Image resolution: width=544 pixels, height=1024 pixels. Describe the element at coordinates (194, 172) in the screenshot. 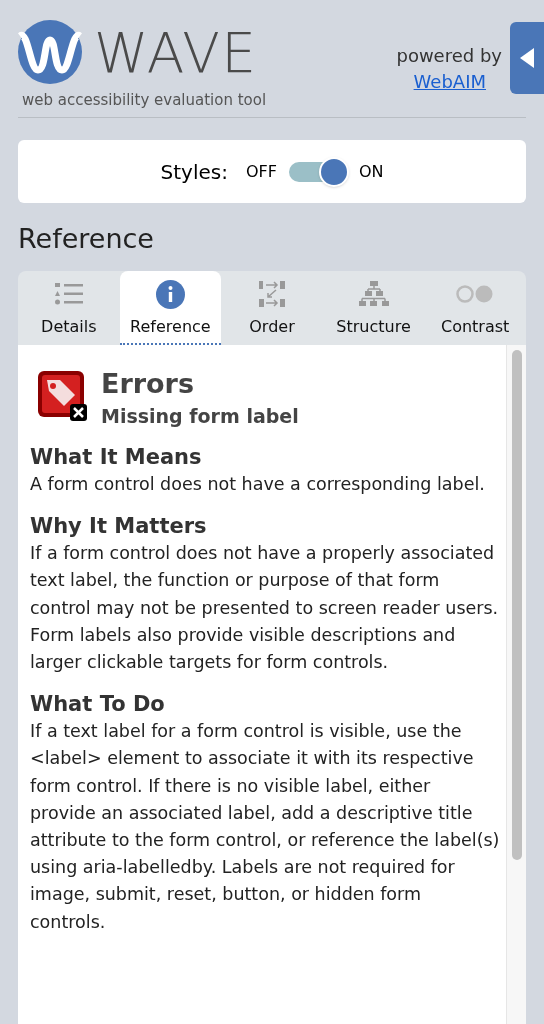

I see `styles-label: Styles:` at that location.